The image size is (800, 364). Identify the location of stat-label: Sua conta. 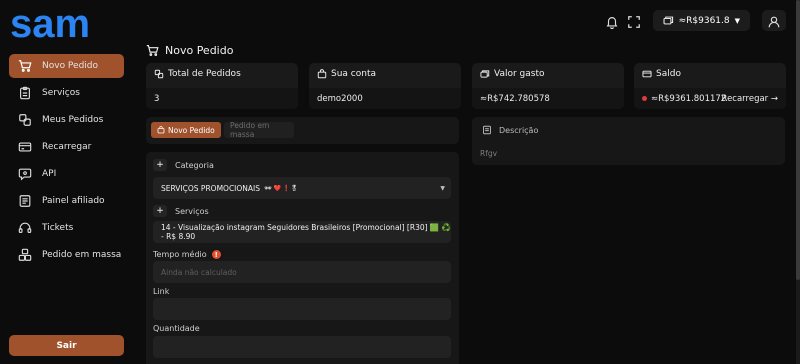
(353, 74).